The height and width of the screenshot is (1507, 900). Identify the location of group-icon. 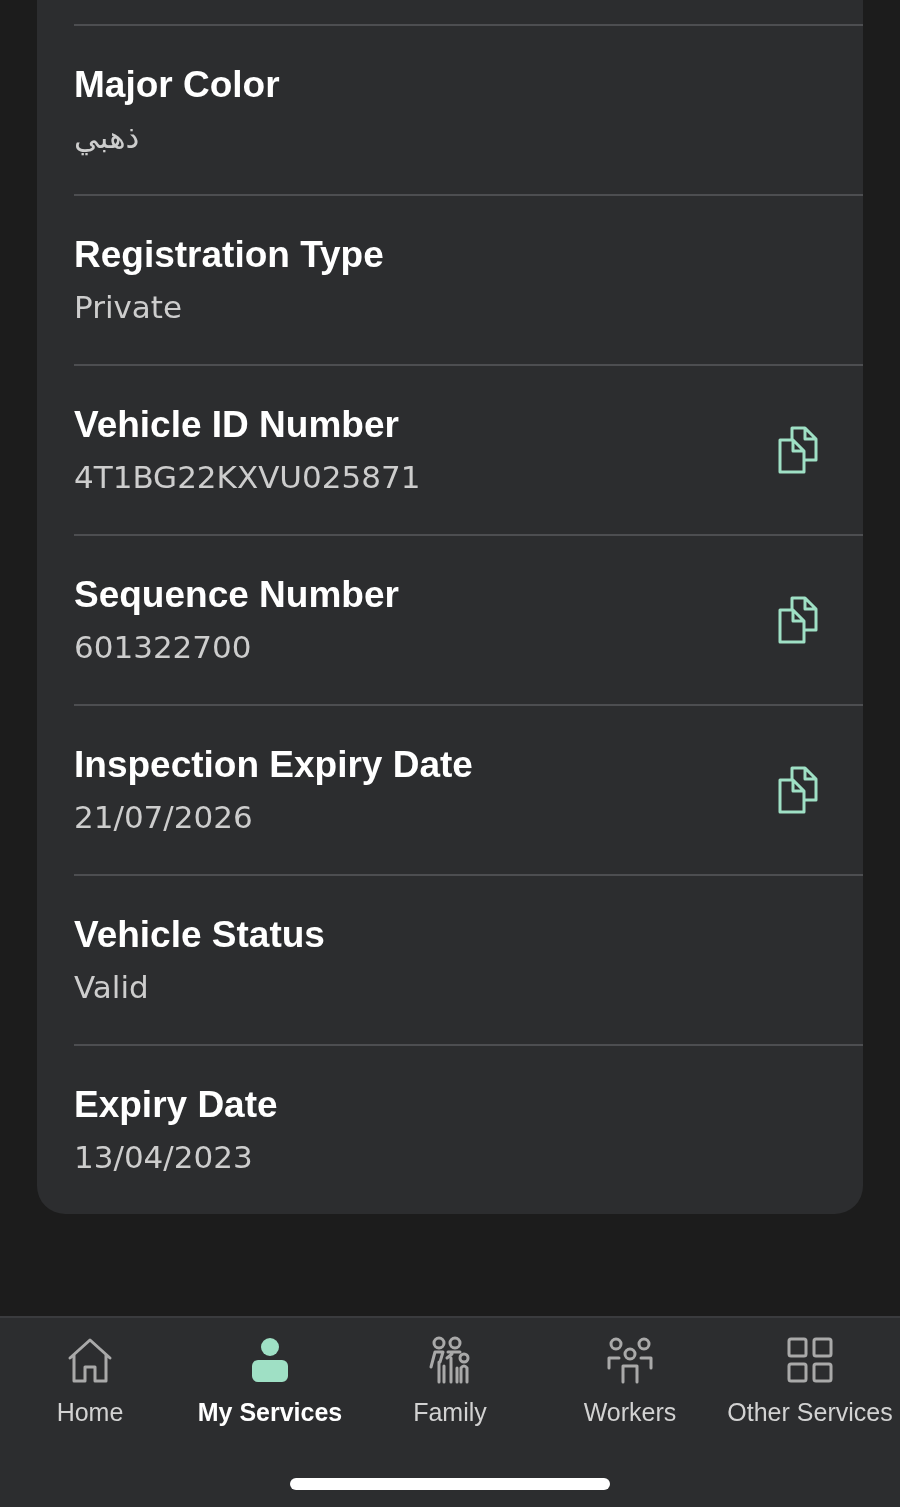
(630, 1360).